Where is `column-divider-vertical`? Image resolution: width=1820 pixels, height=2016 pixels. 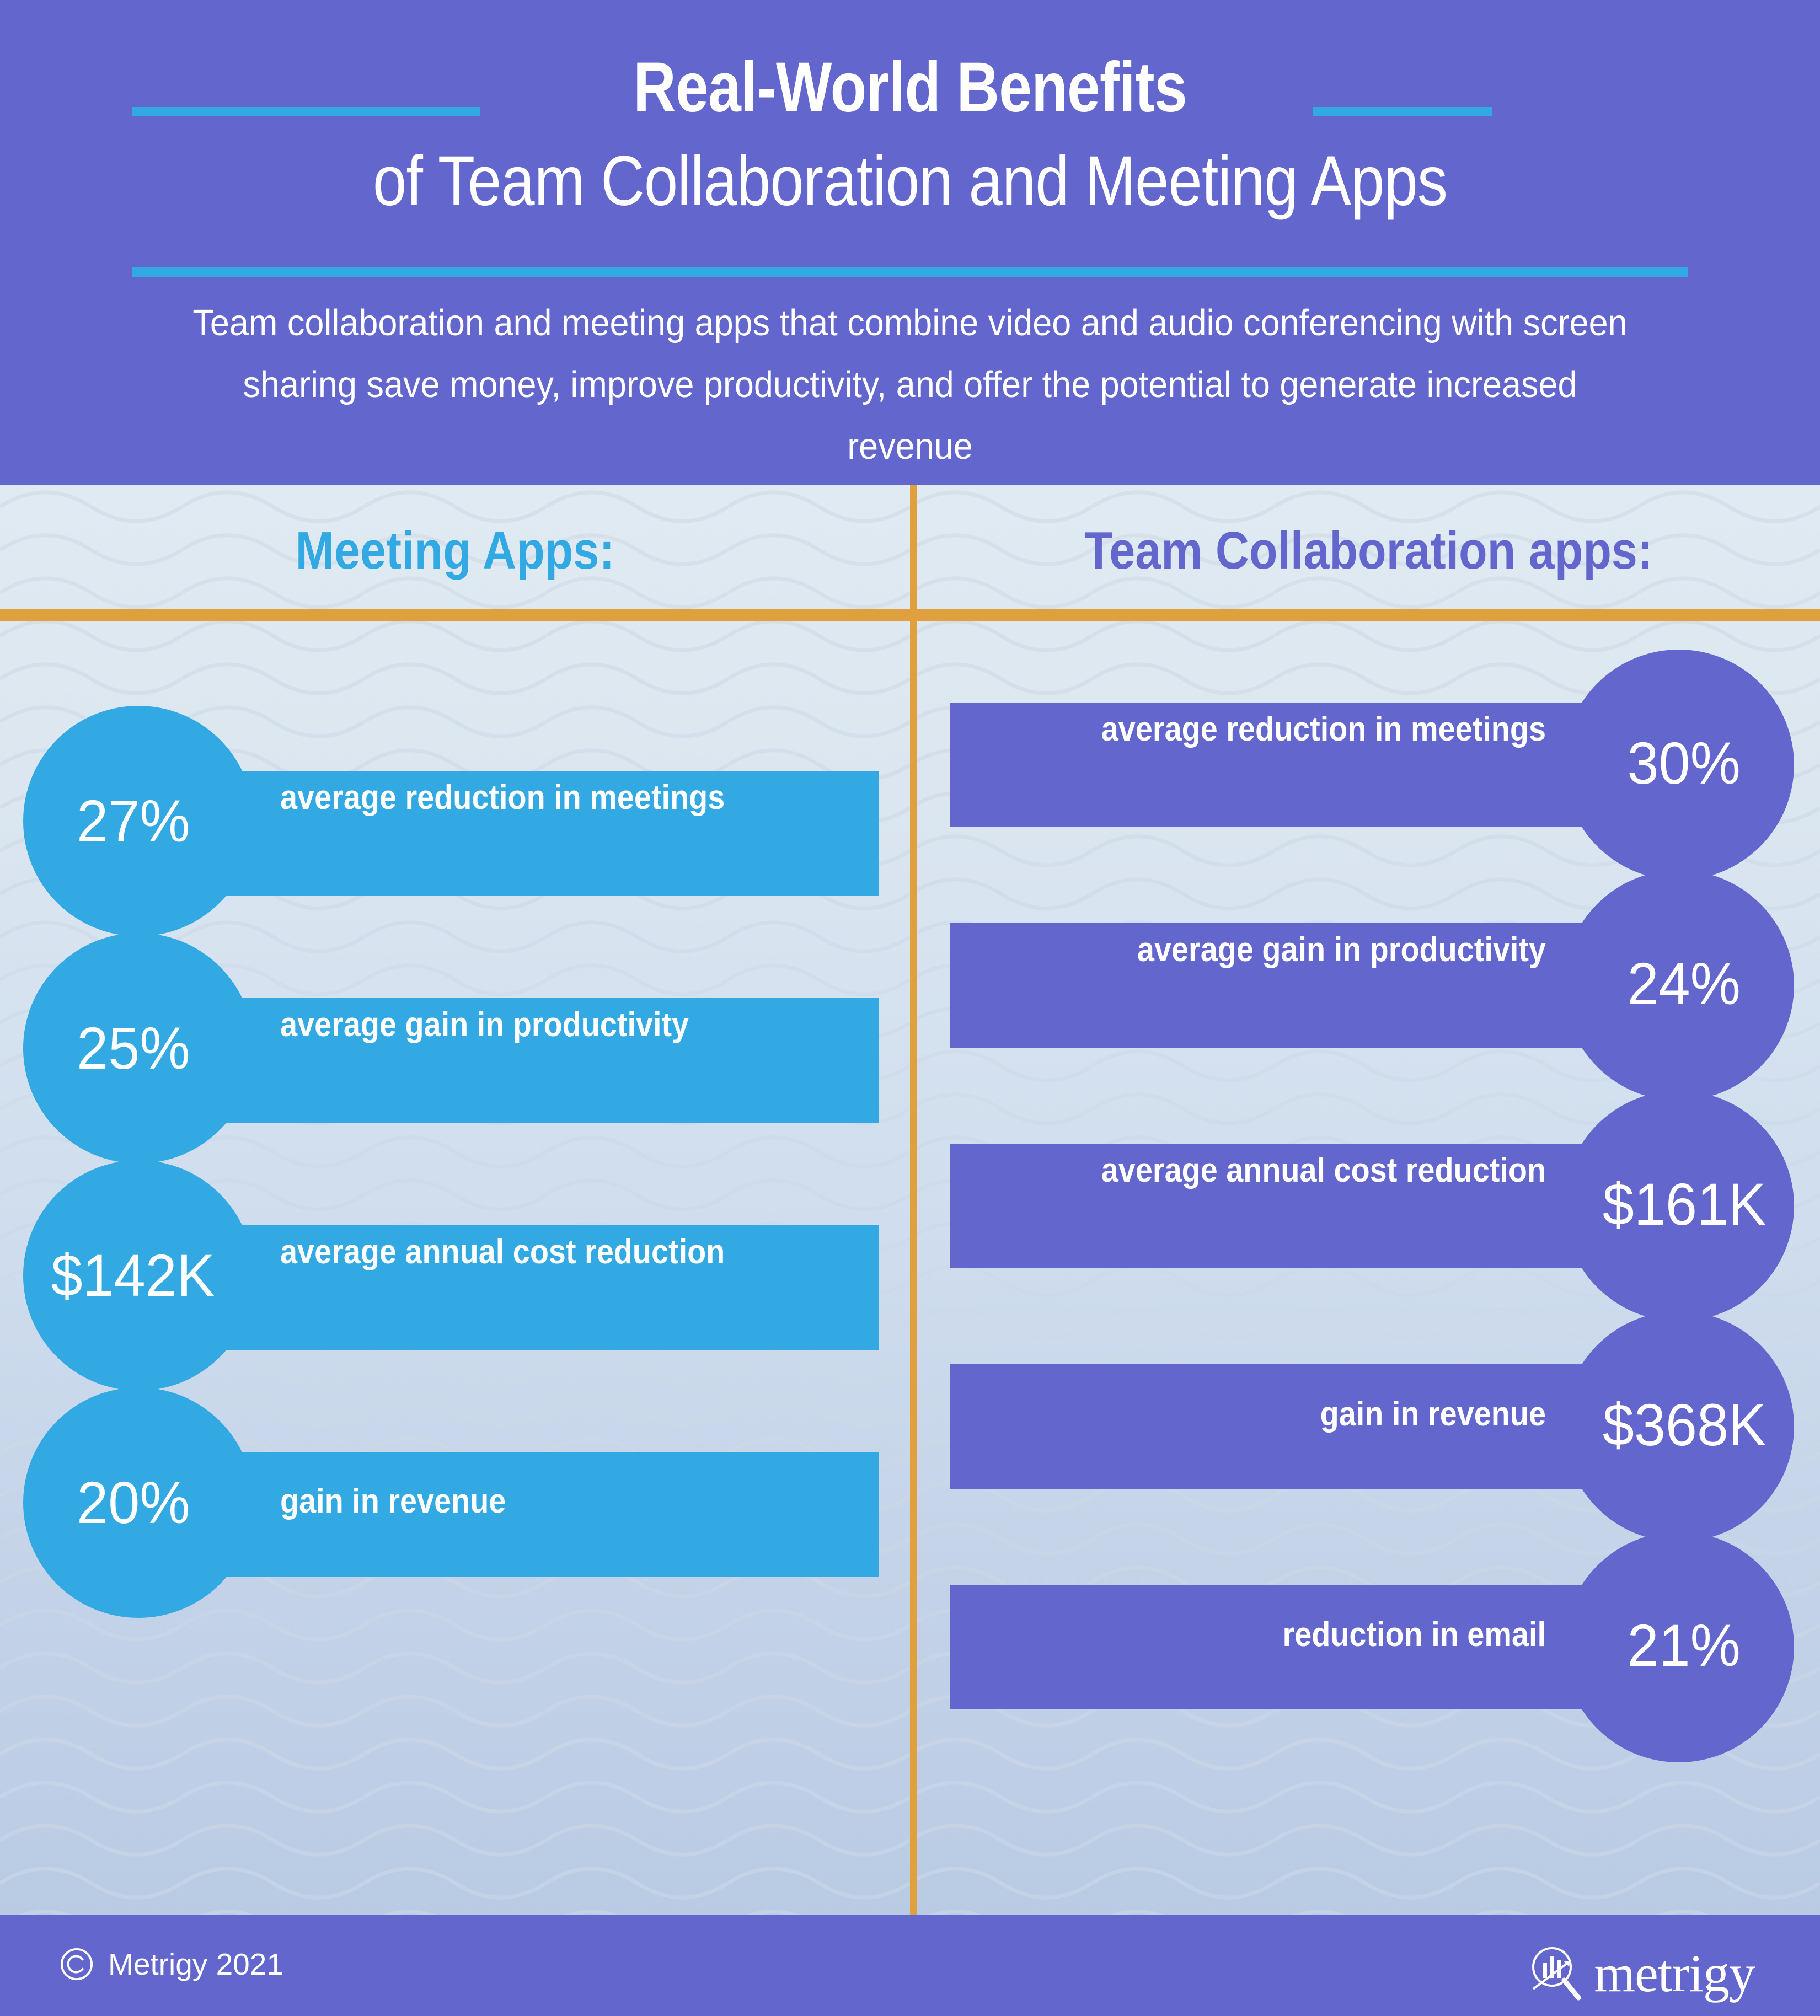
column-divider-vertical is located at coordinates (913, 1200).